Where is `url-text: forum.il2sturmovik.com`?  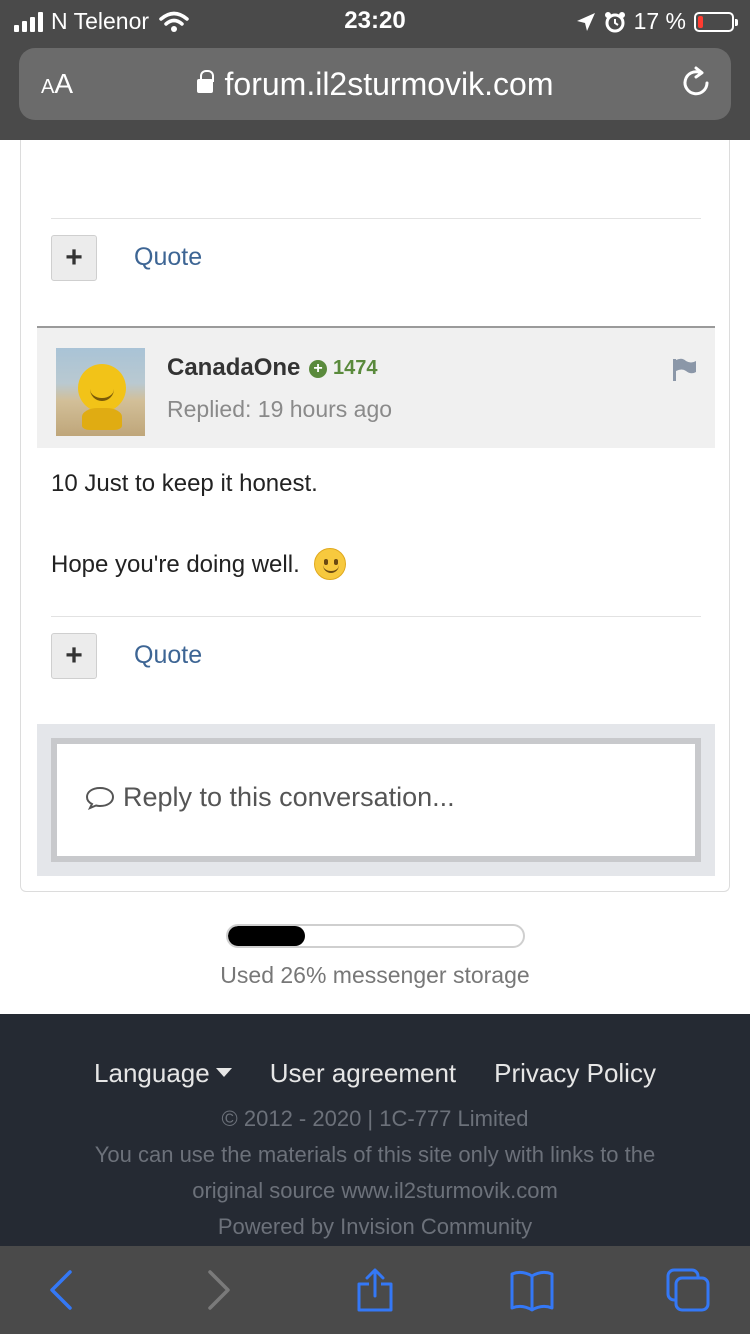 url-text: forum.il2sturmovik.com is located at coordinates (389, 84).